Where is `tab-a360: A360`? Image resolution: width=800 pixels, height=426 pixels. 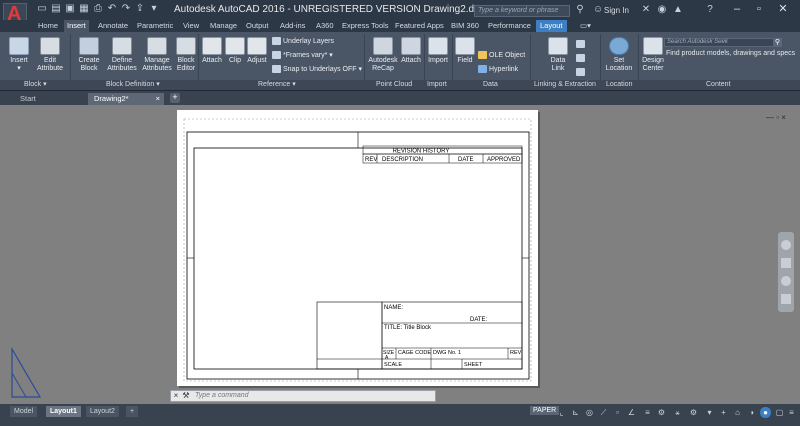 tab-a360: A360 is located at coordinates (325, 26).